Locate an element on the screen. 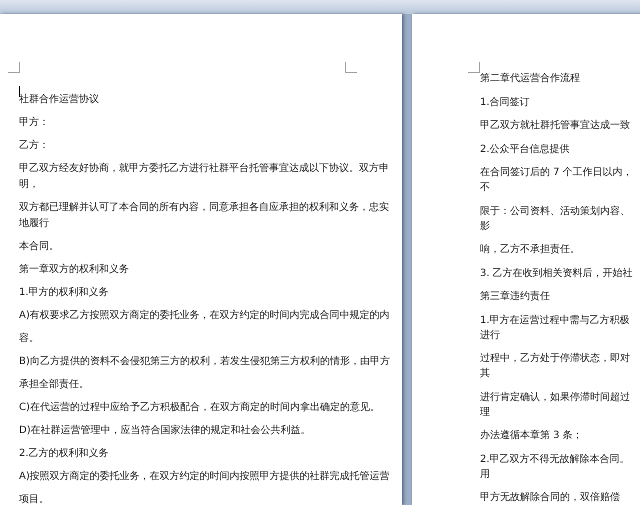 This screenshot has width=640, height=505. paragraph: 1.甲方的权利和义务 is located at coordinates (64, 293).